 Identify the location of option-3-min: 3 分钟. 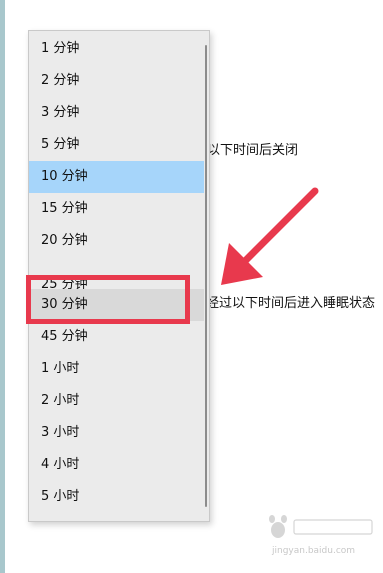
(116, 113).